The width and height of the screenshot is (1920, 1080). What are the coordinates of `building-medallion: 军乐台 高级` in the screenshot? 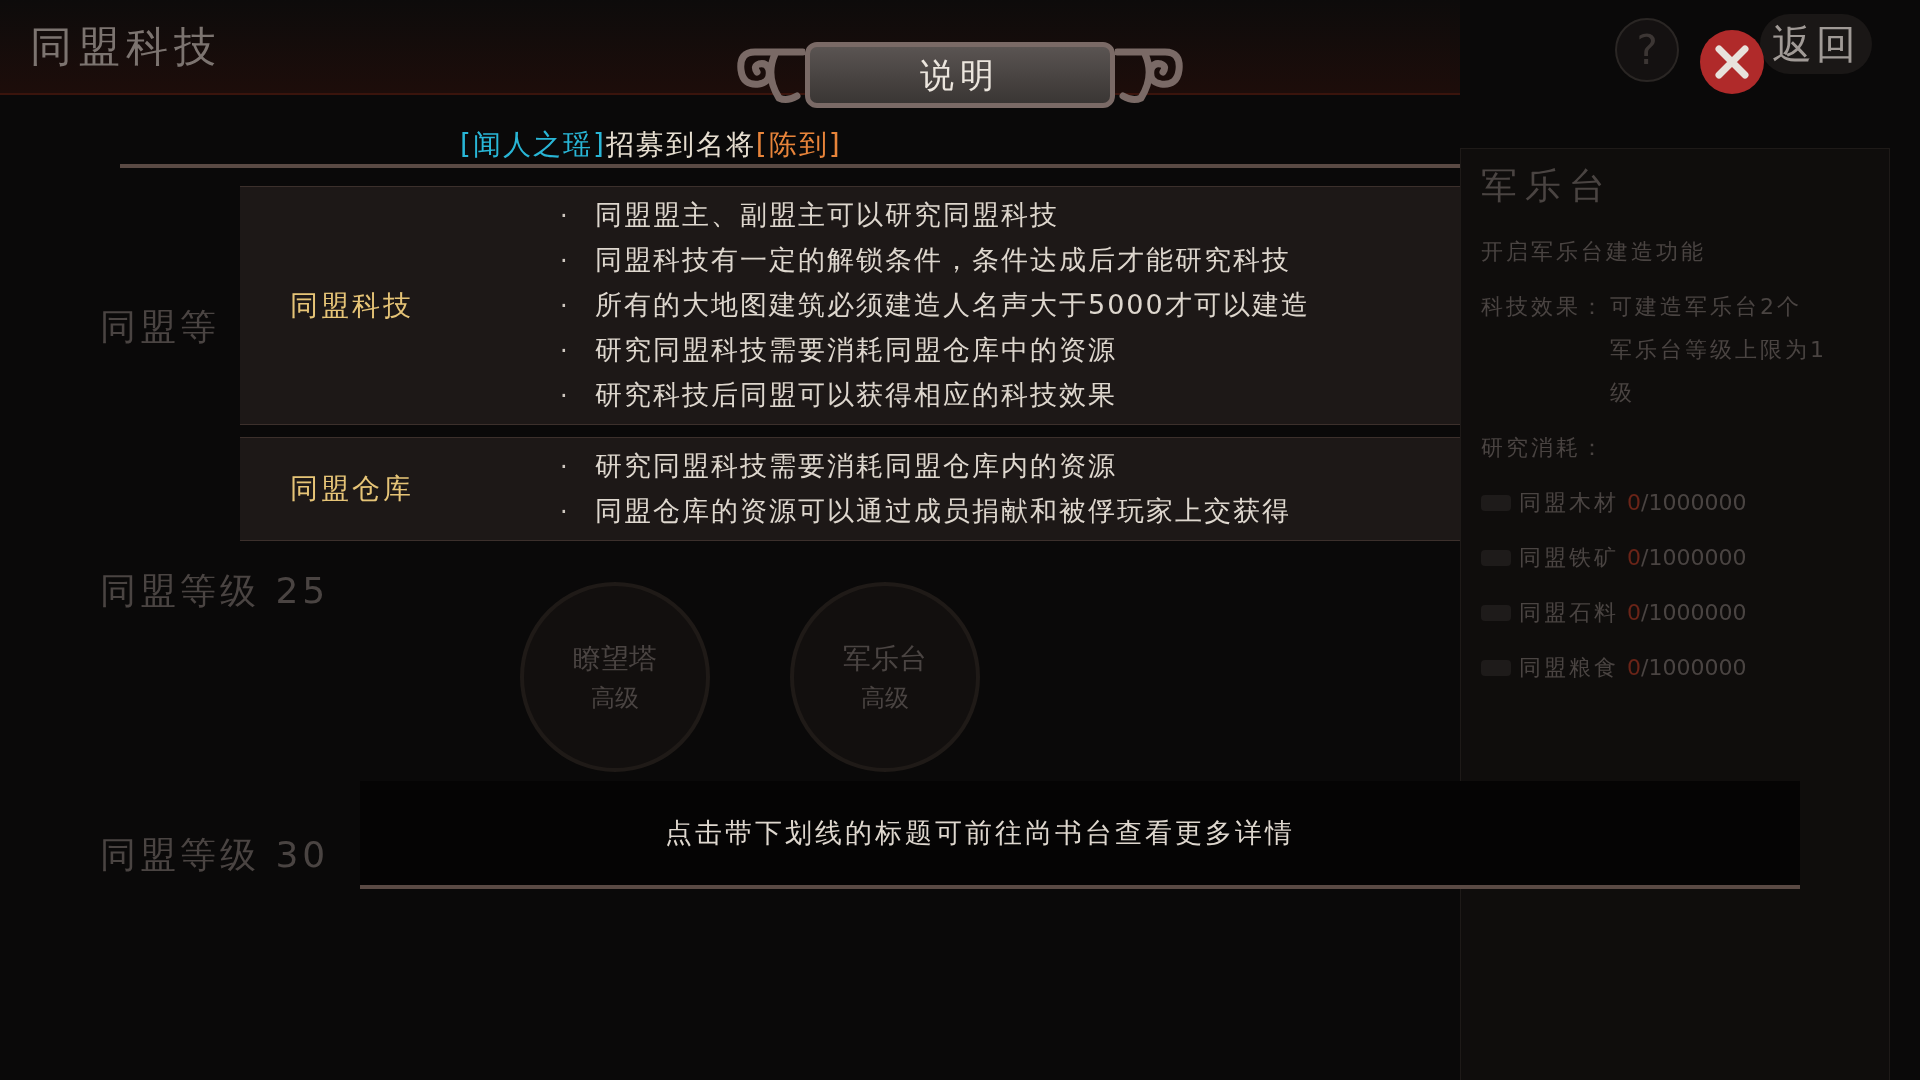 It's located at (885, 677).